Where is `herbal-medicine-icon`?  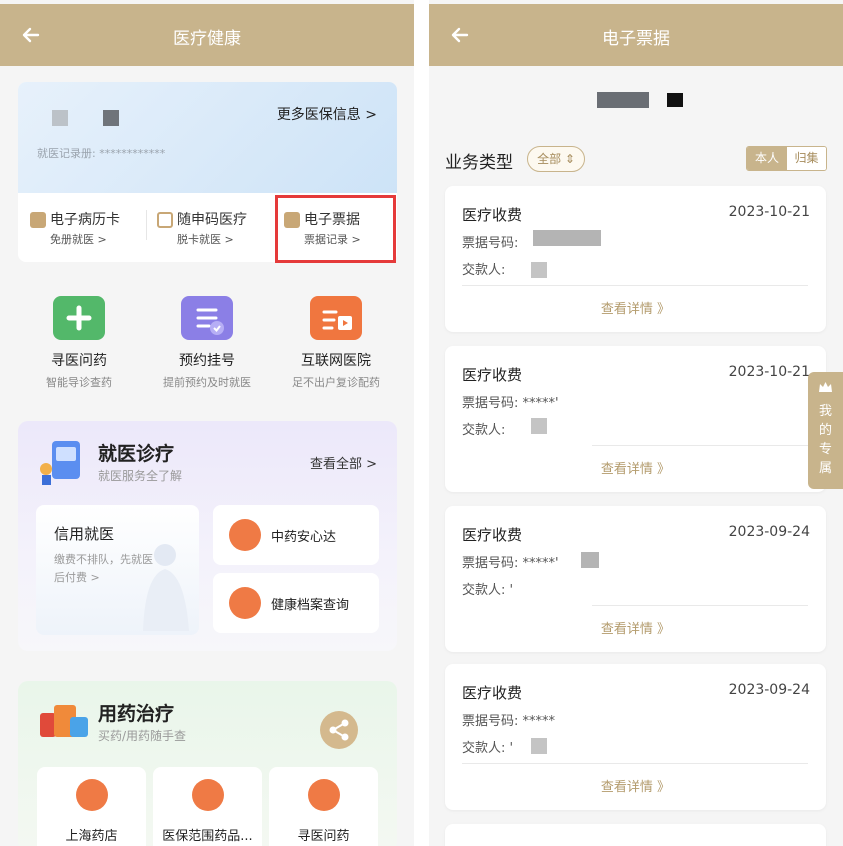
herbal-medicine-icon is located at coordinates (245, 535).